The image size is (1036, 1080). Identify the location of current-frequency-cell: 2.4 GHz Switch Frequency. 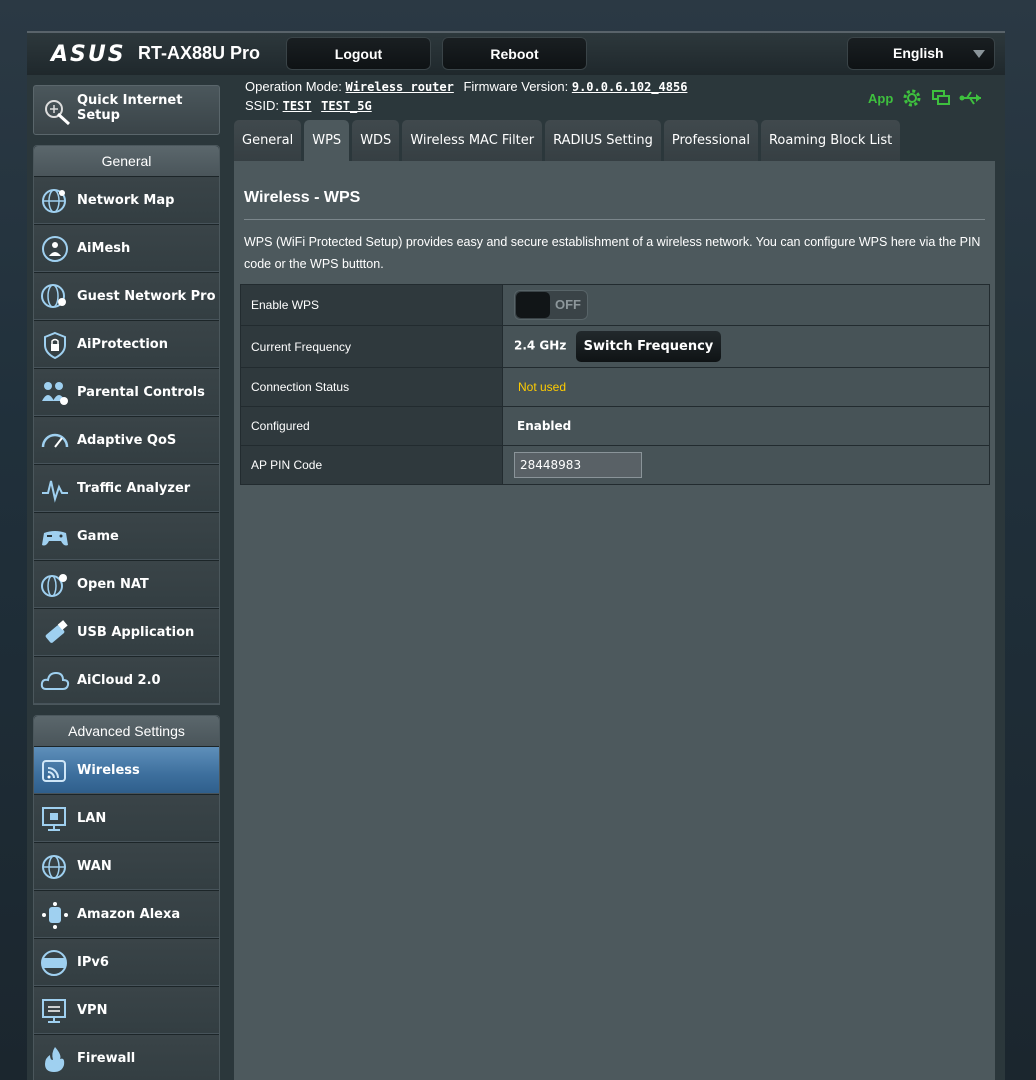
(746, 346).